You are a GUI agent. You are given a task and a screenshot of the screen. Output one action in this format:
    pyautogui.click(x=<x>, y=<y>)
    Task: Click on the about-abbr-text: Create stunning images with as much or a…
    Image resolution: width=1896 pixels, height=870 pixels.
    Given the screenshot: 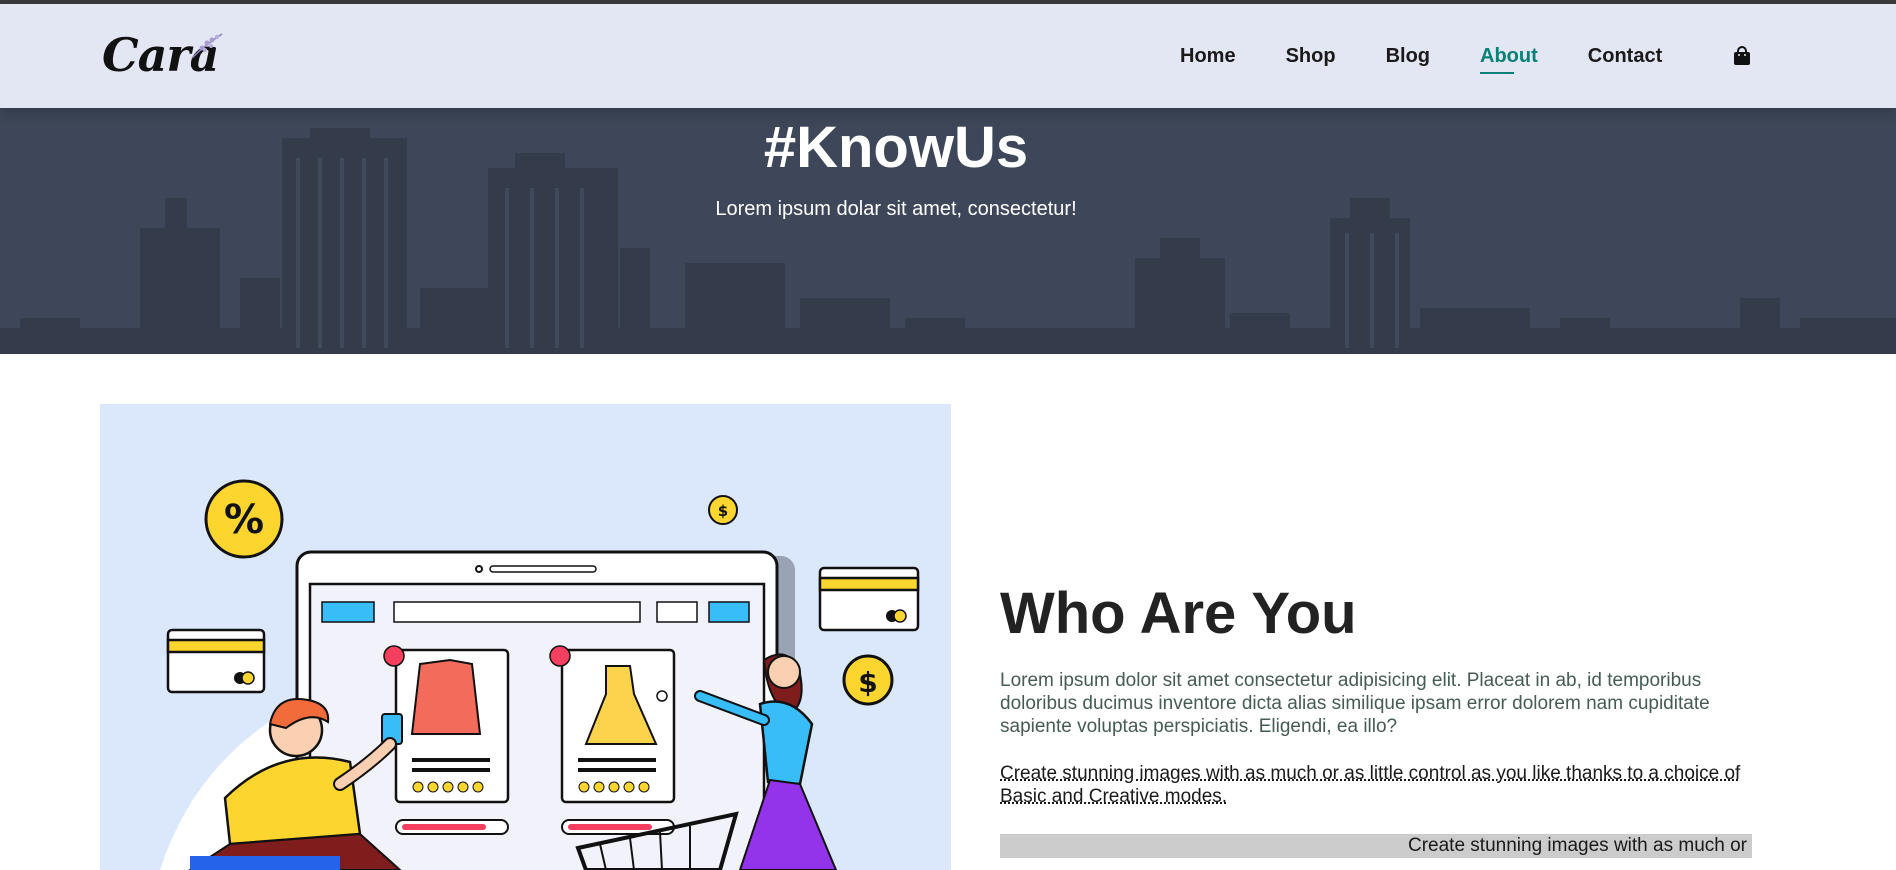 What is the action you would take?
    pyautogui.click(x=1376, y=785)
    